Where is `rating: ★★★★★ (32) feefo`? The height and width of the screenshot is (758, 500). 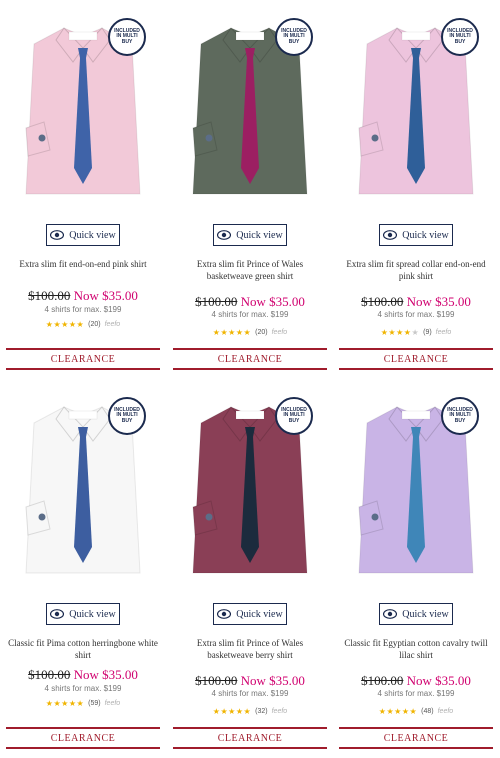 rating: ★★★★★ (32) feefo is located at coordinates (250, 711).